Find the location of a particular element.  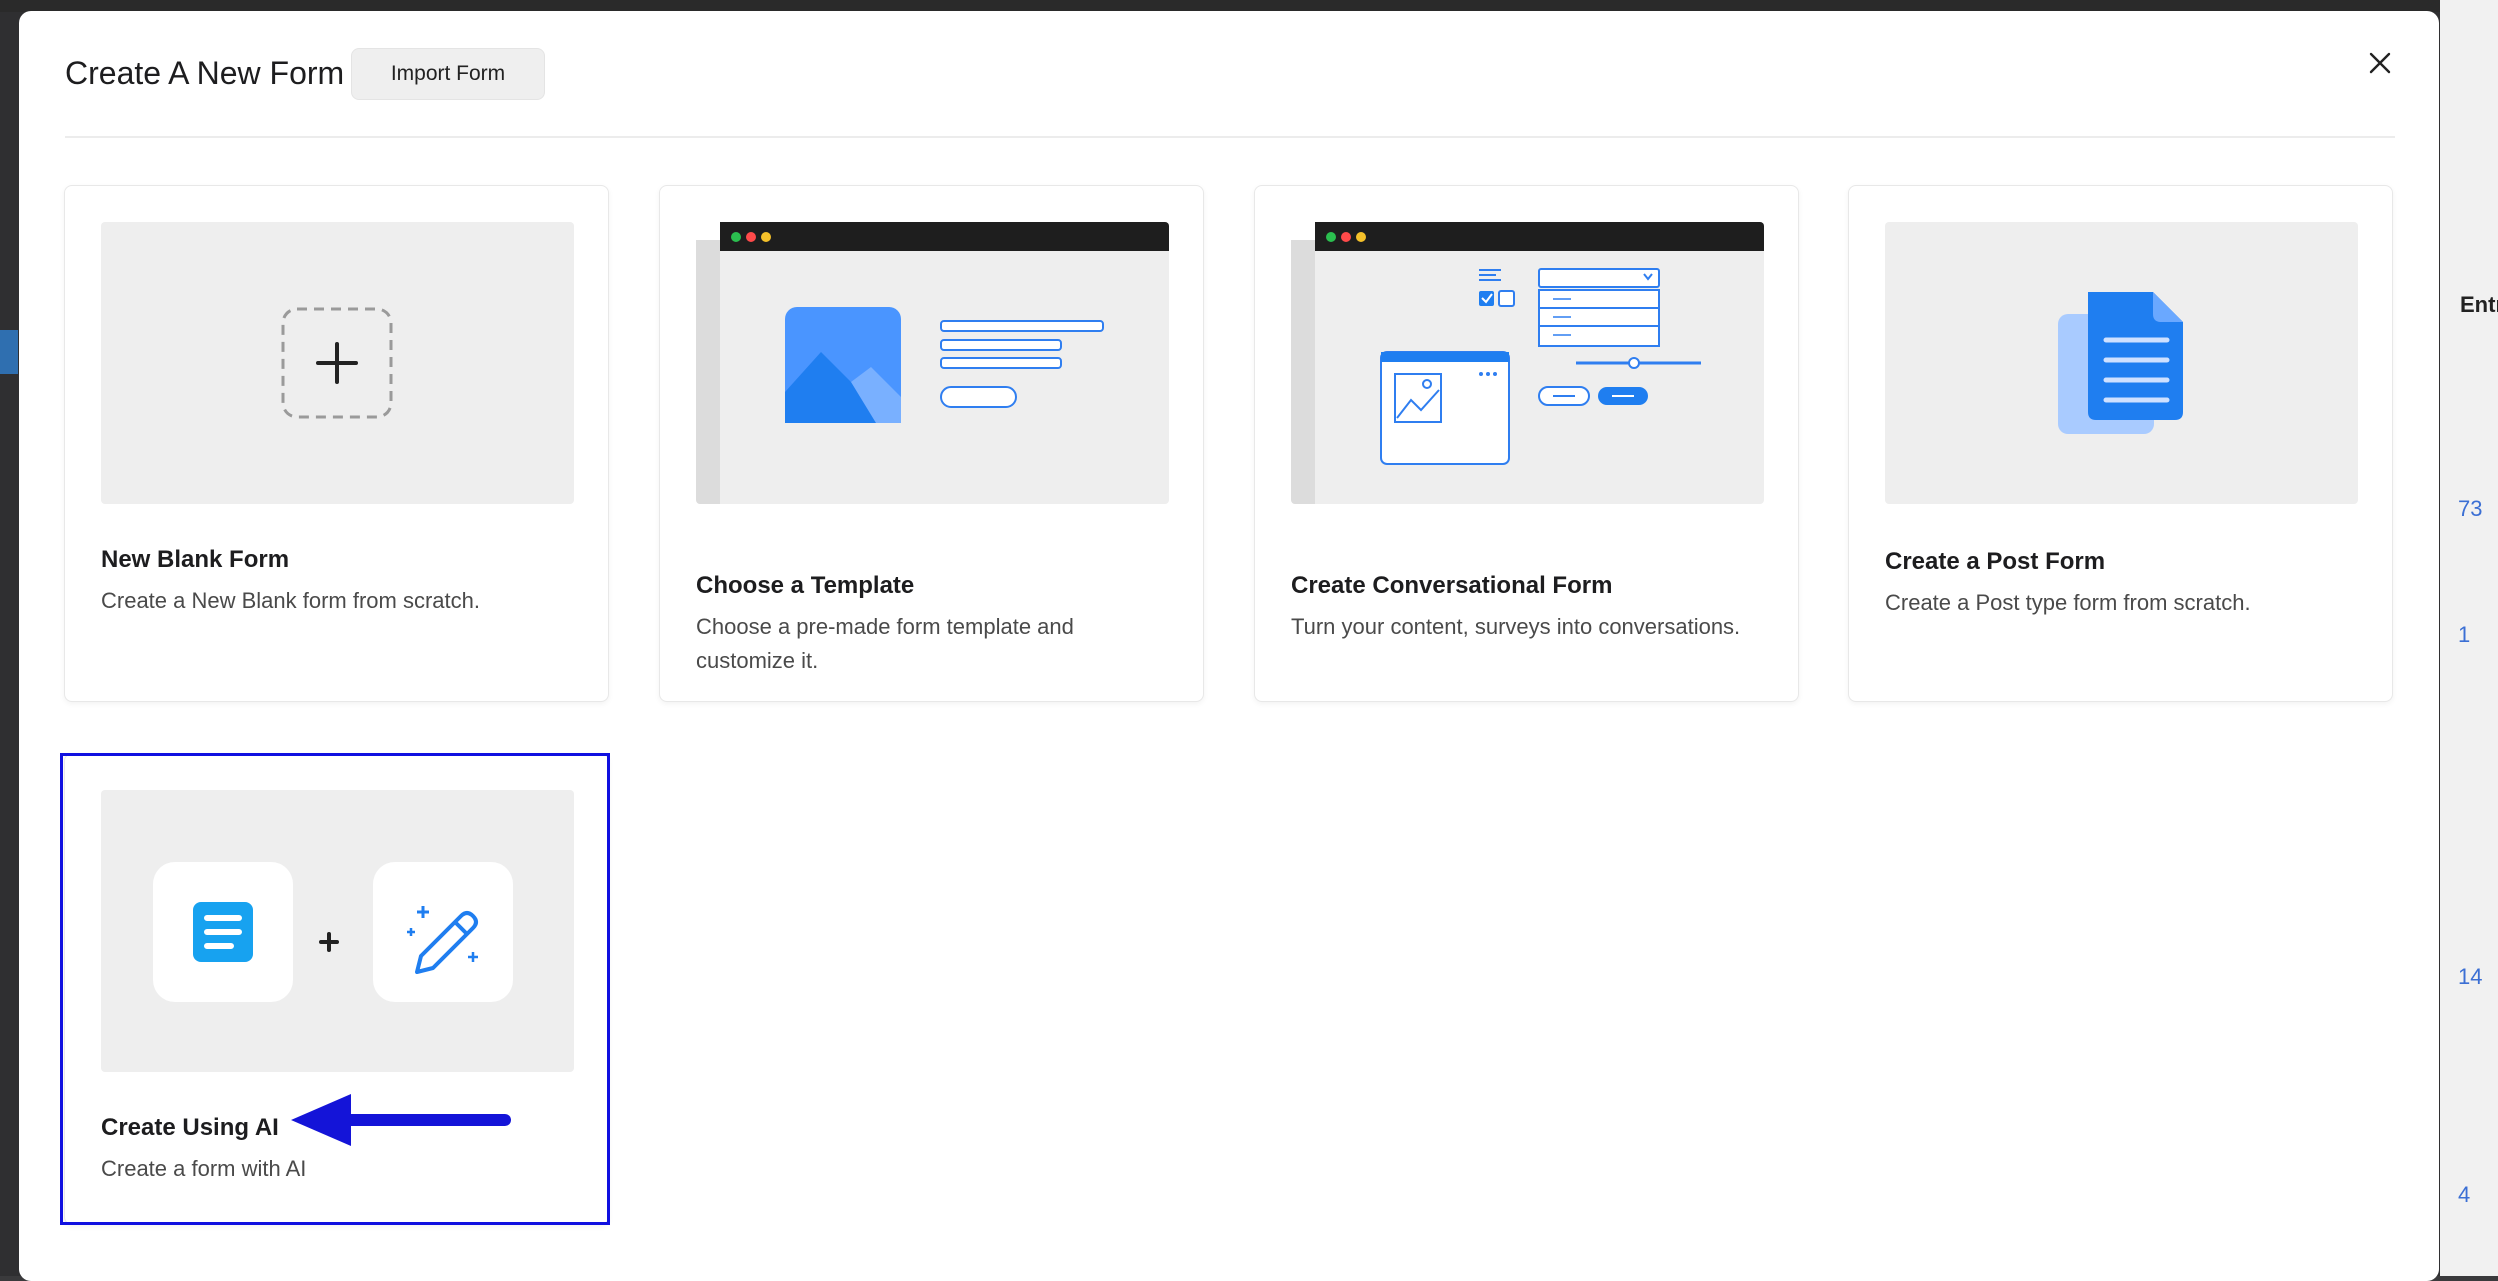

close-button is located at coordinates (2380, 63).